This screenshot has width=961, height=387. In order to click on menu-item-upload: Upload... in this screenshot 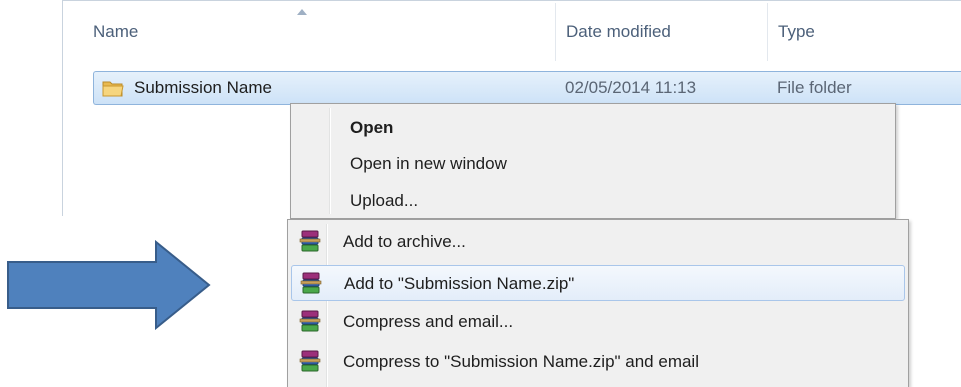, I will do `click(384, 201)`.